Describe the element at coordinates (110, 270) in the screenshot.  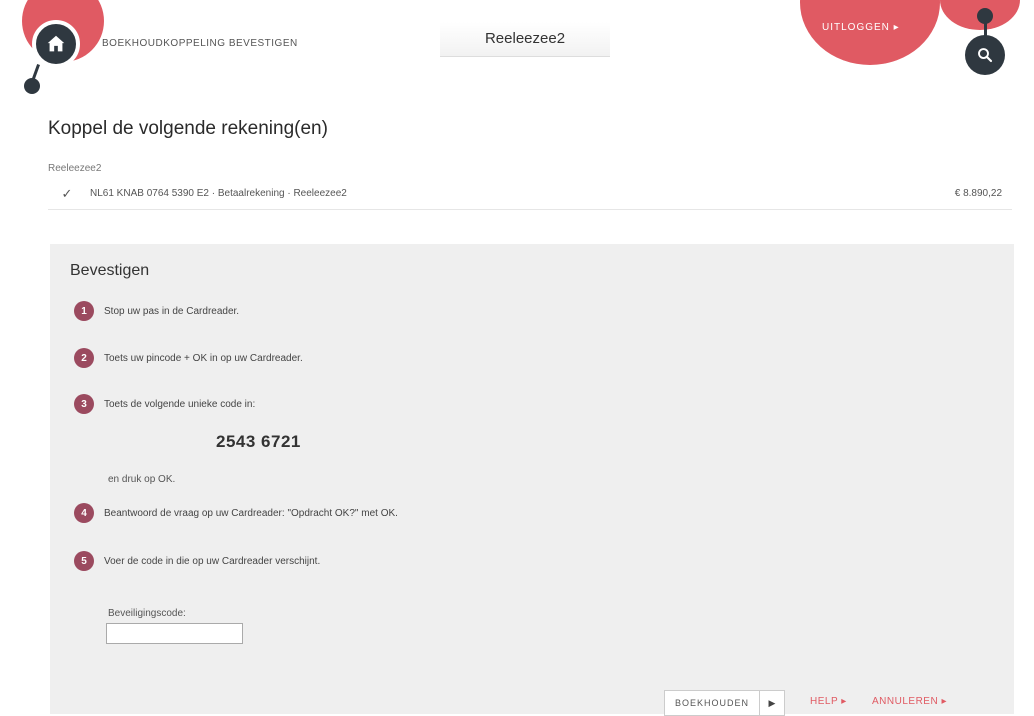
I see `confirm-title: Bevestigen` at that location.